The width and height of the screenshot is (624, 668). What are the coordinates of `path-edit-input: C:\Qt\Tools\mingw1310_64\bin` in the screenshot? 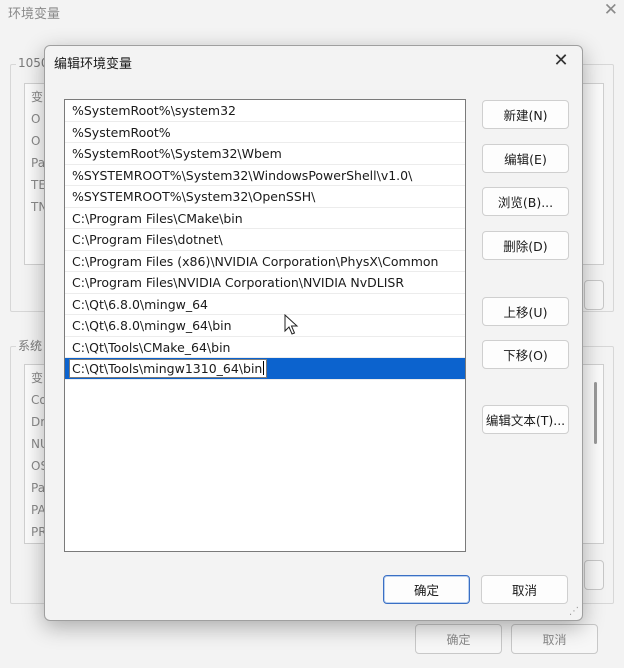 It's located at (168, 368).